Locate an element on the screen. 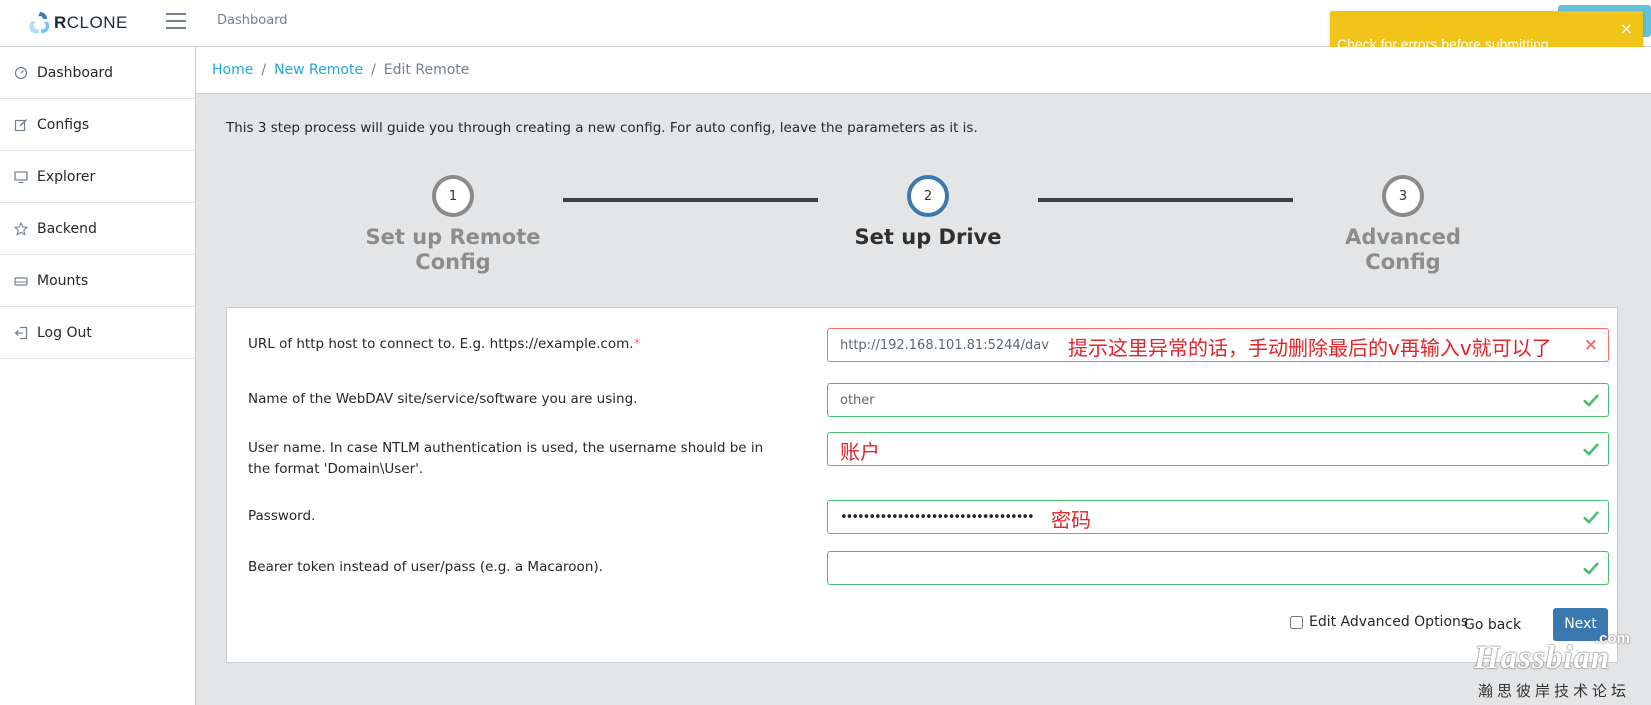 The image size is (1651, 705). bearer-token-field is located at coordinates (1218, 568).